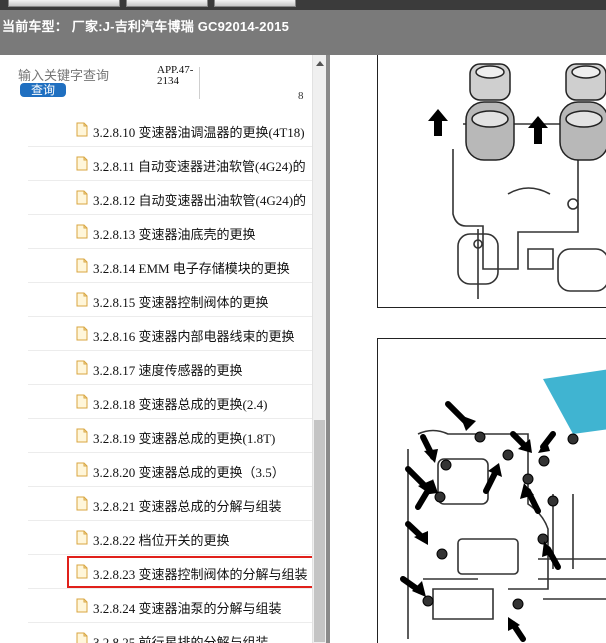 This screenshot has height=643, width=606. What do you see at coordinates (156, 80) in the screenshot?
I see `search-bar: 查询 APP.47-2134 8` at bounding box center [156, 80].